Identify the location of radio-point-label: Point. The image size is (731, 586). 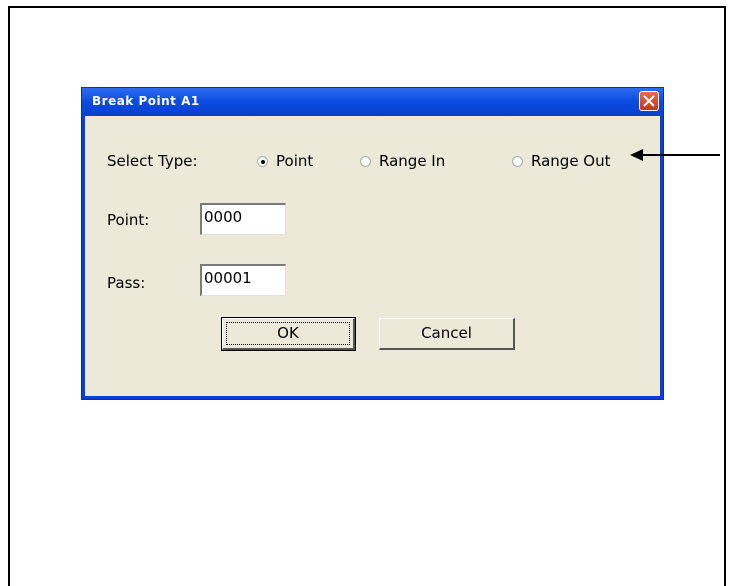
(295, 161).